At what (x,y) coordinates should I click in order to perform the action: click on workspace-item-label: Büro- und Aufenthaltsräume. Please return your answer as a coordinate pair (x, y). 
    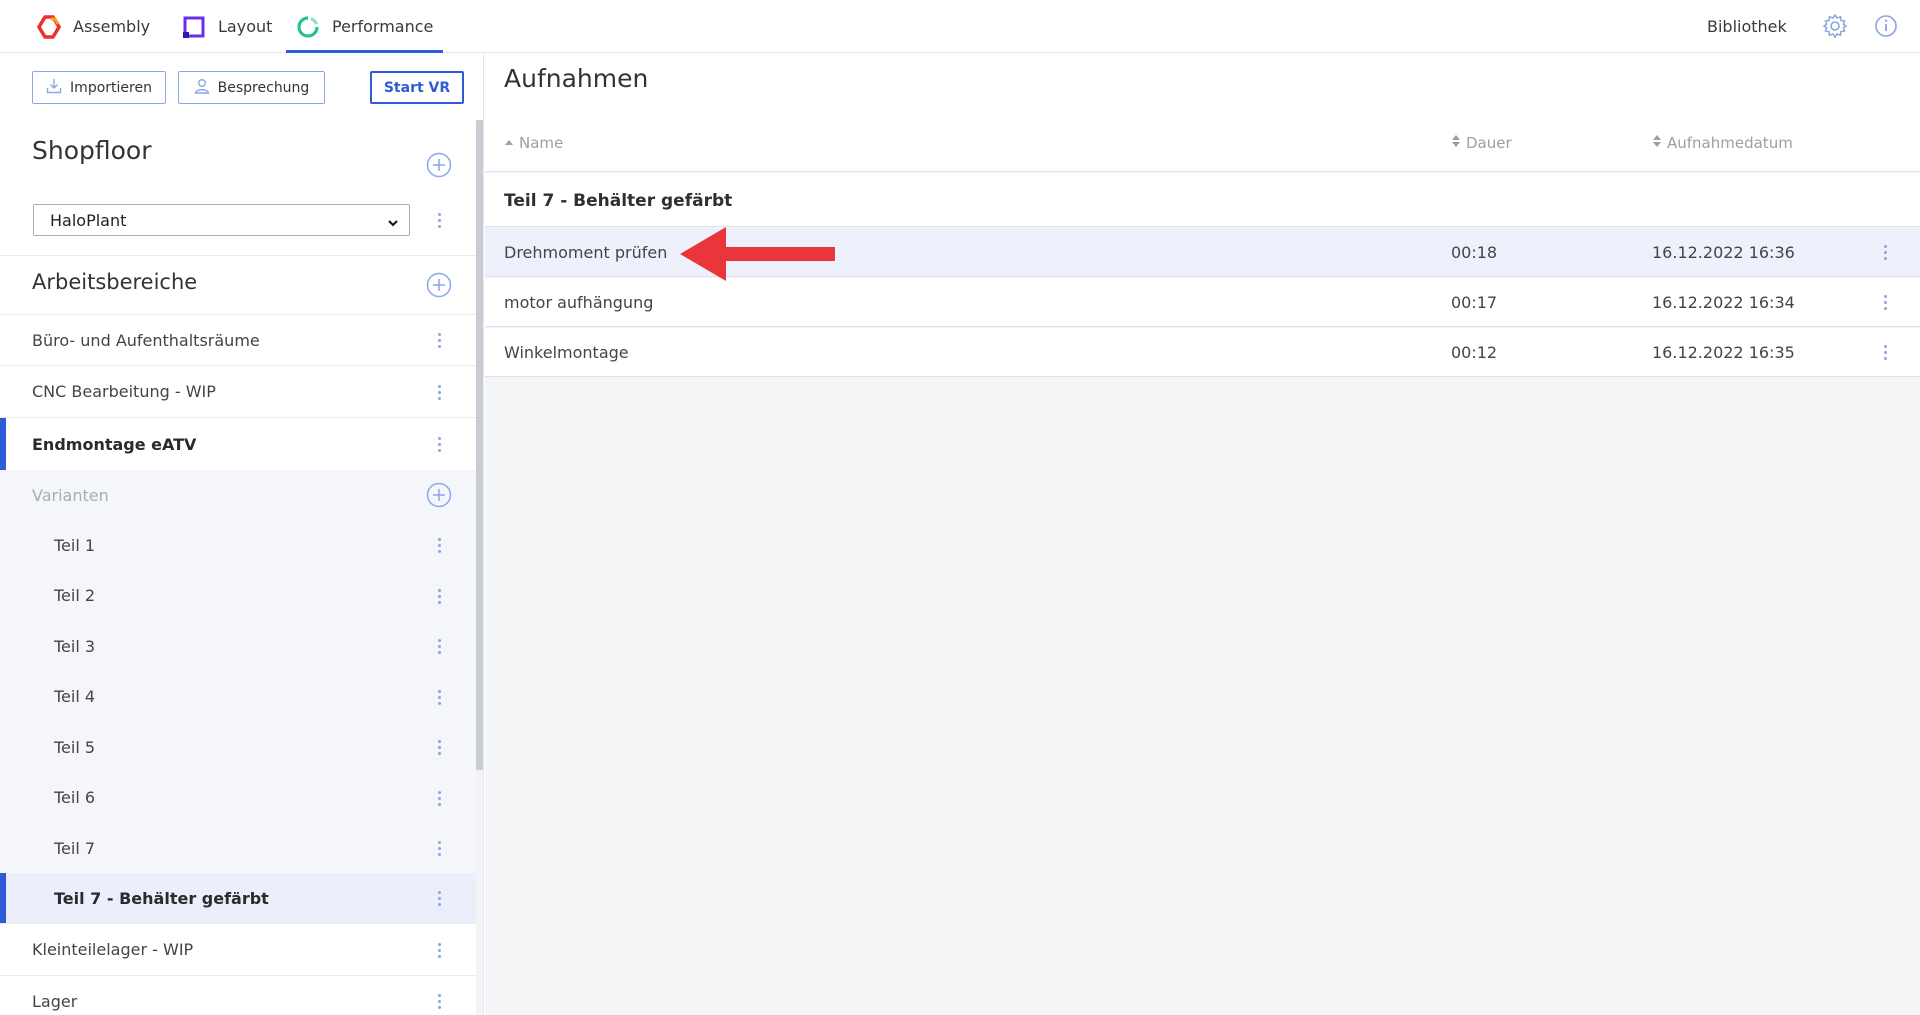
    Looking at the image, I should click on (146, 340).